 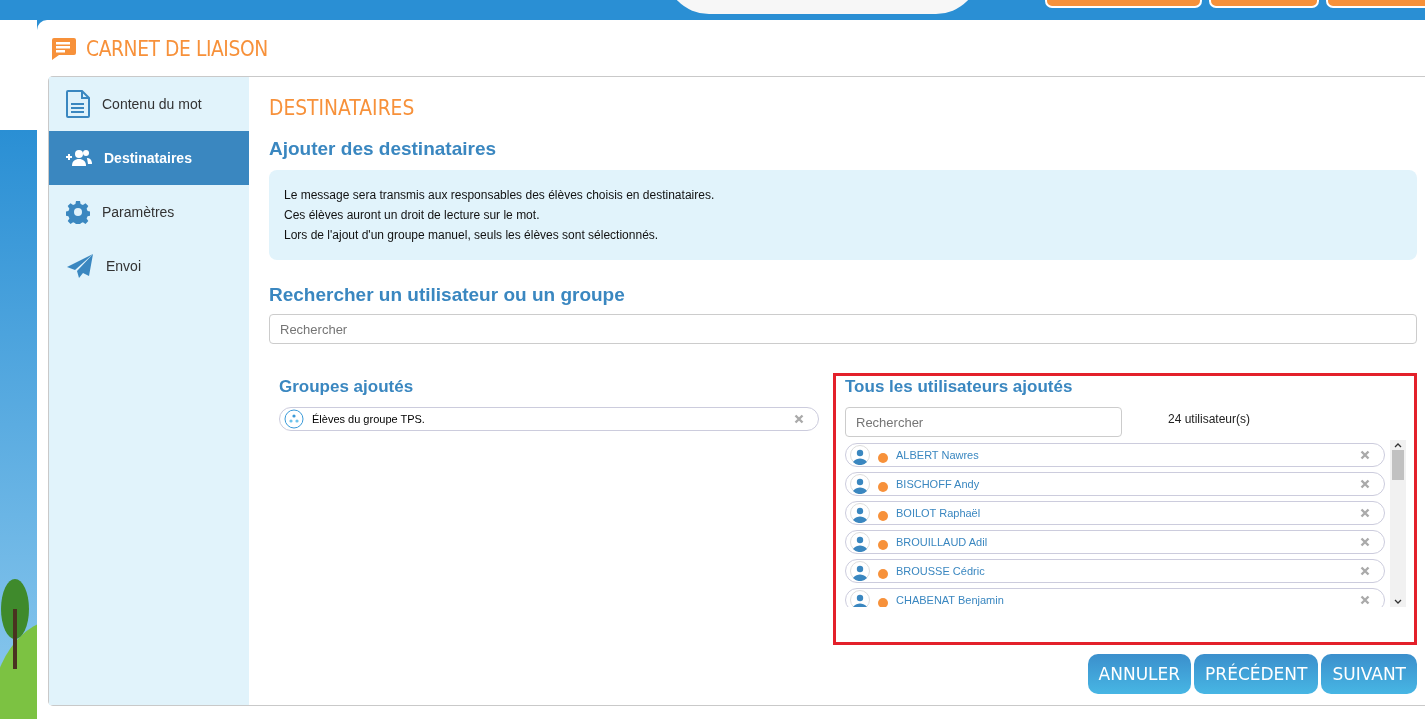 I want to click on action-button: PRÉCÉDENT, so click(x=1256, y=674).